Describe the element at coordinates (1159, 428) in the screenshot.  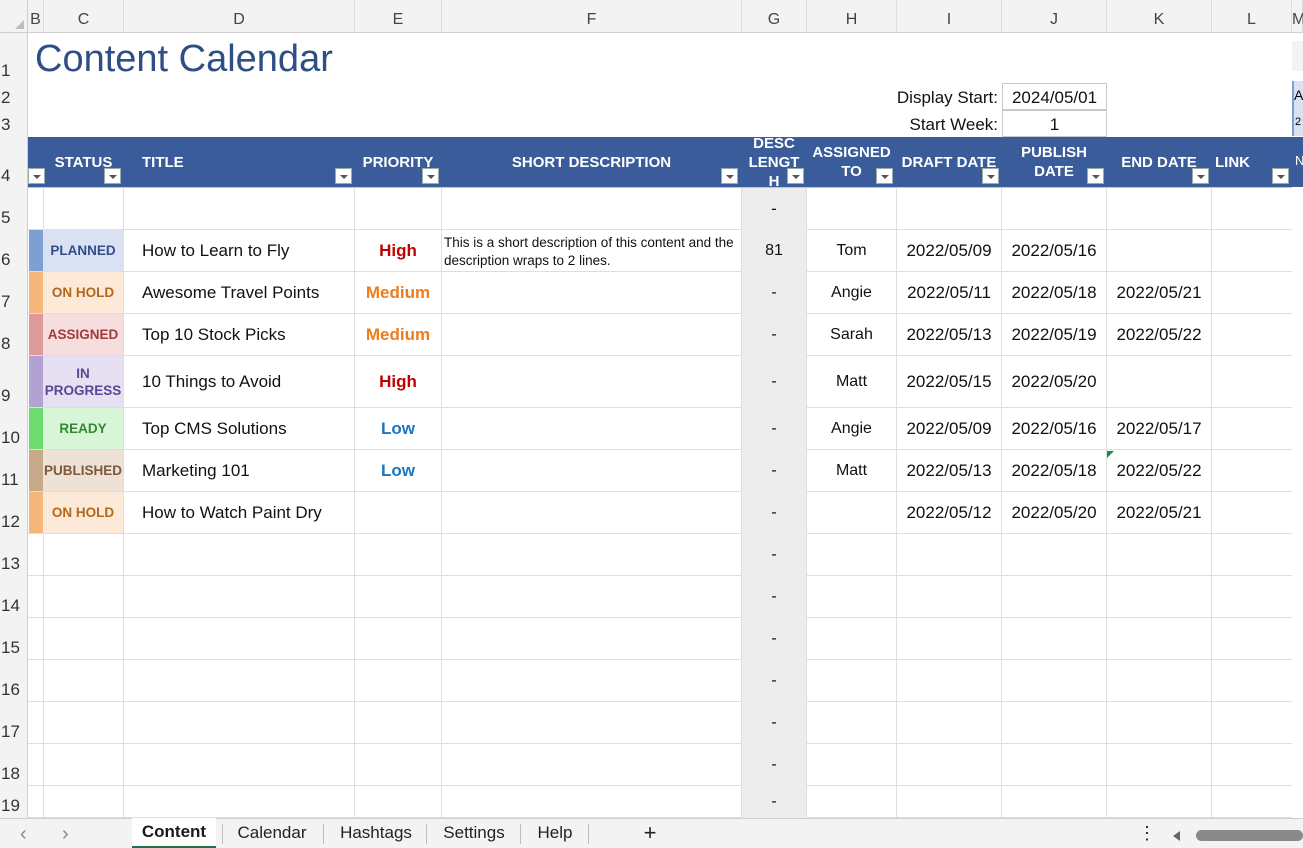
I see `end-date-cell: 2022/05/17` at that location.